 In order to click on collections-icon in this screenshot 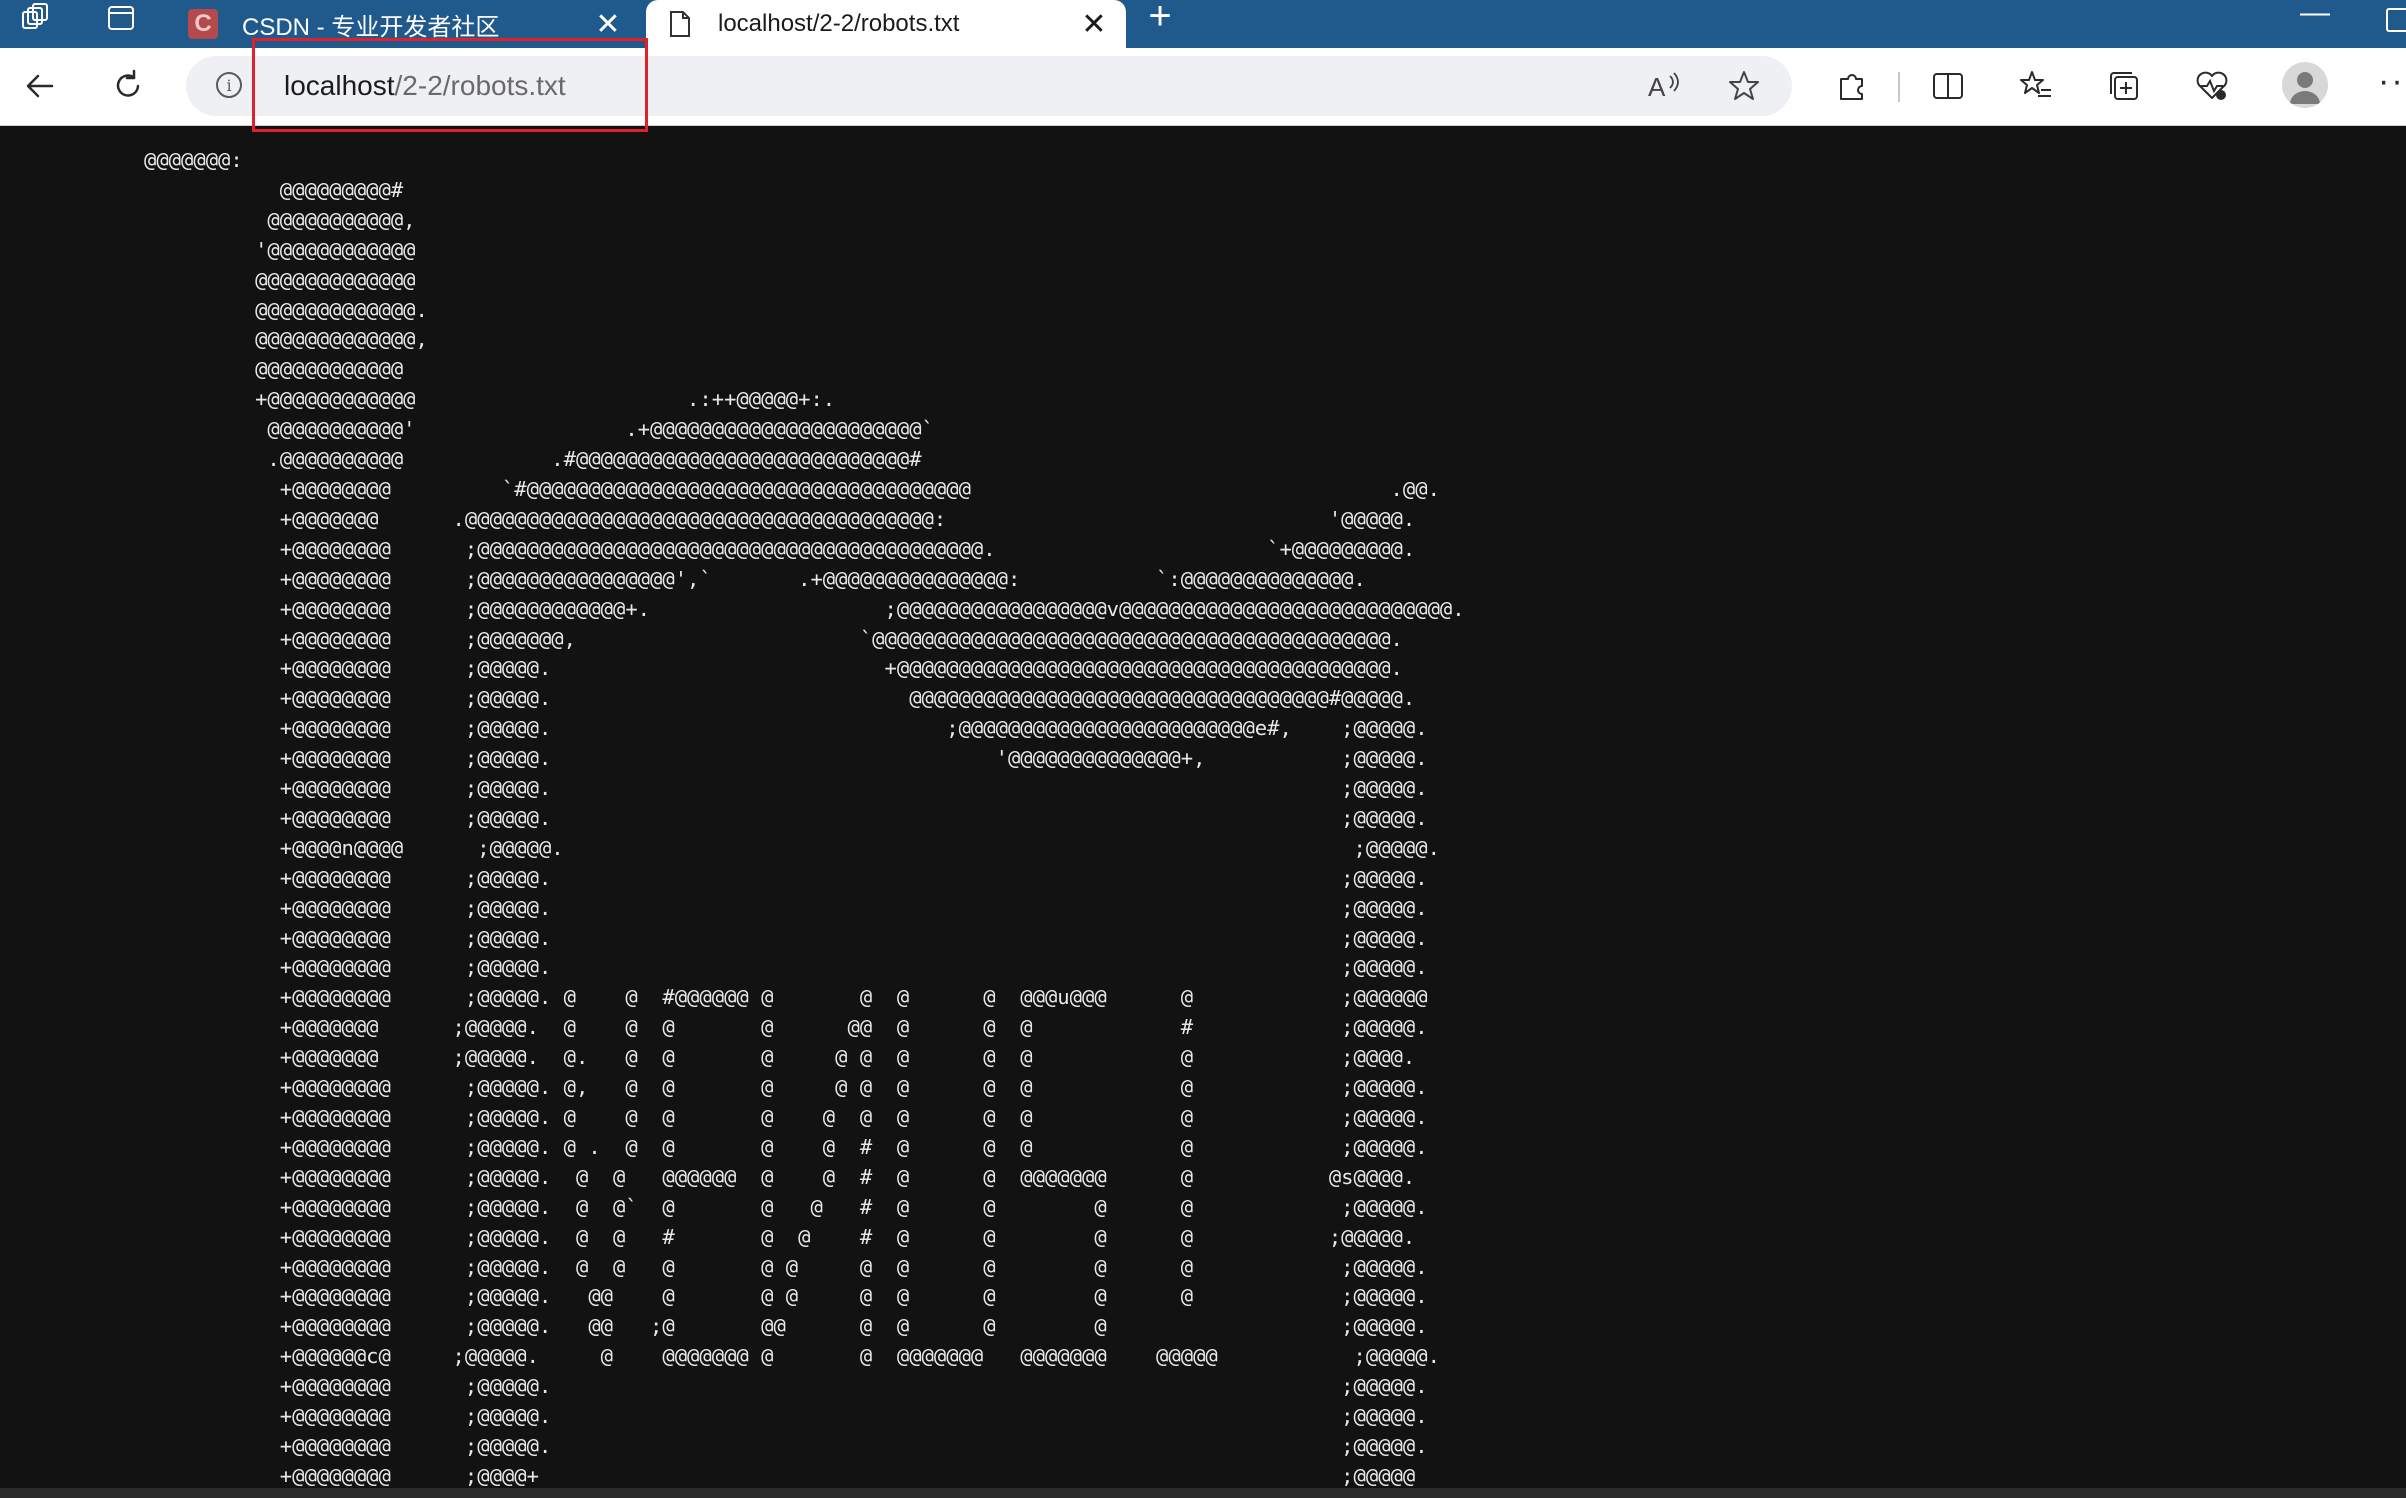, I will do `click(2124, 86)`.